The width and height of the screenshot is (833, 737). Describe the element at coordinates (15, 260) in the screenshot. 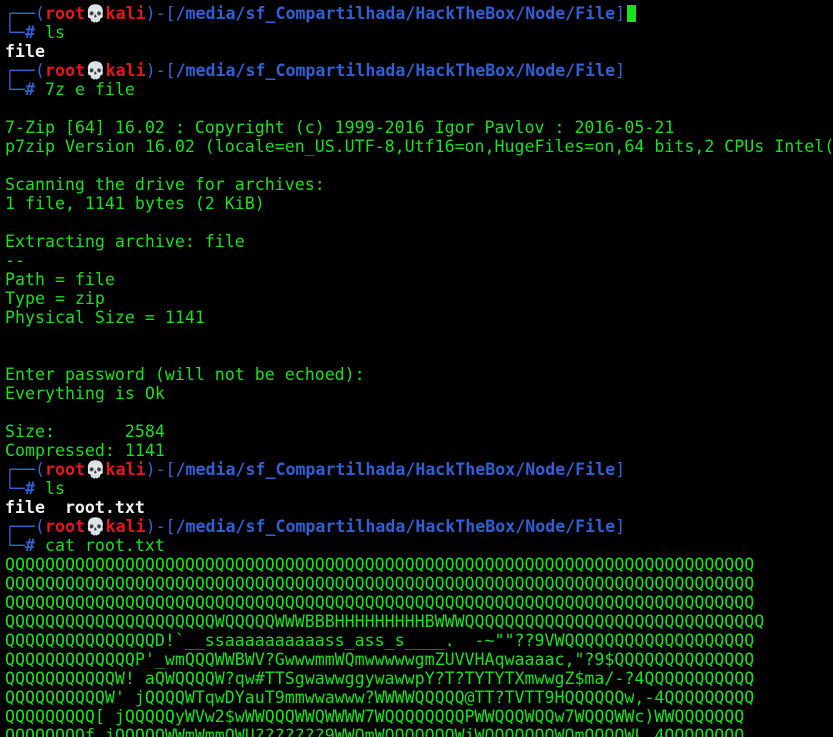

I see `command-output-line: --` at that location.